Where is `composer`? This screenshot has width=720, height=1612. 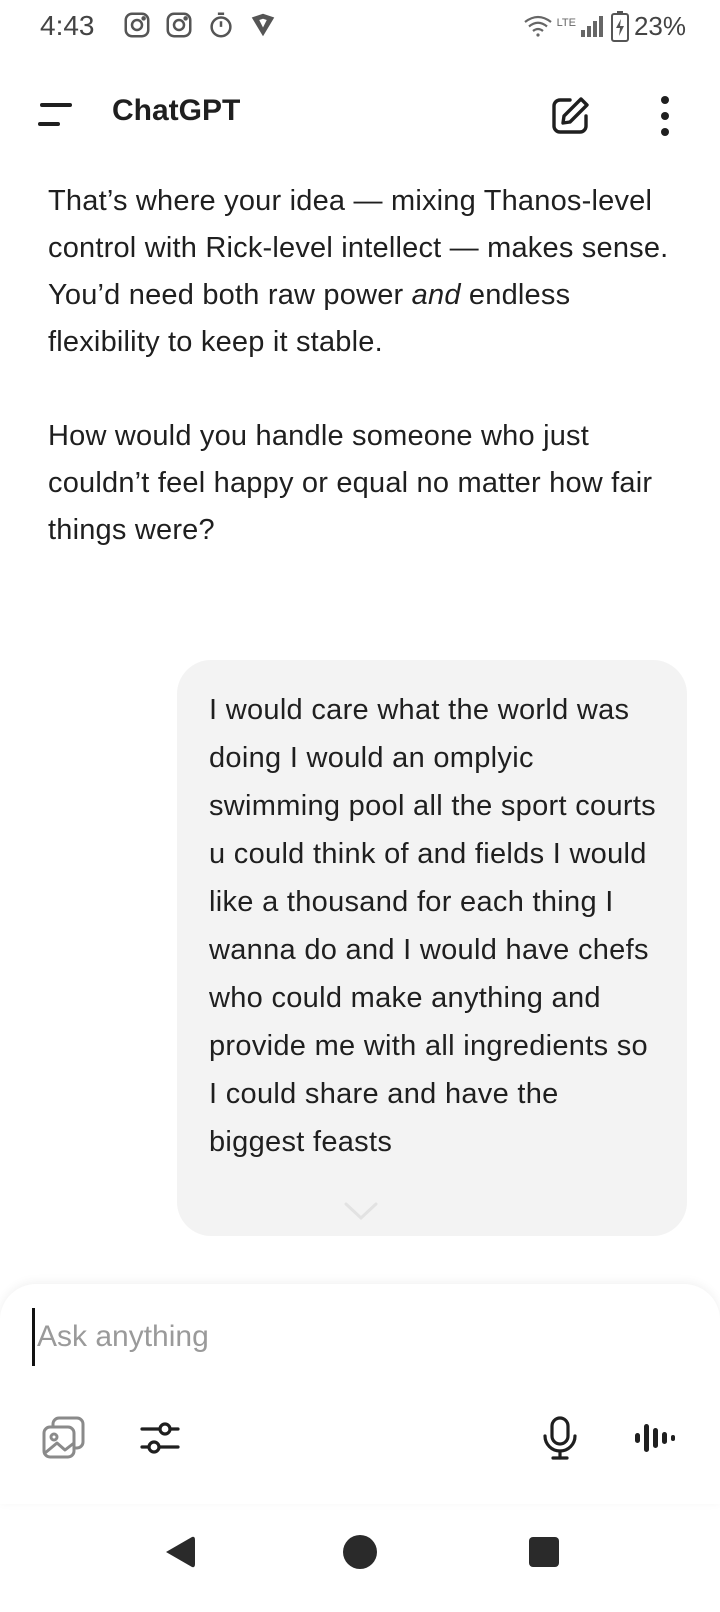
composer is located at coordinates (360, 1394).